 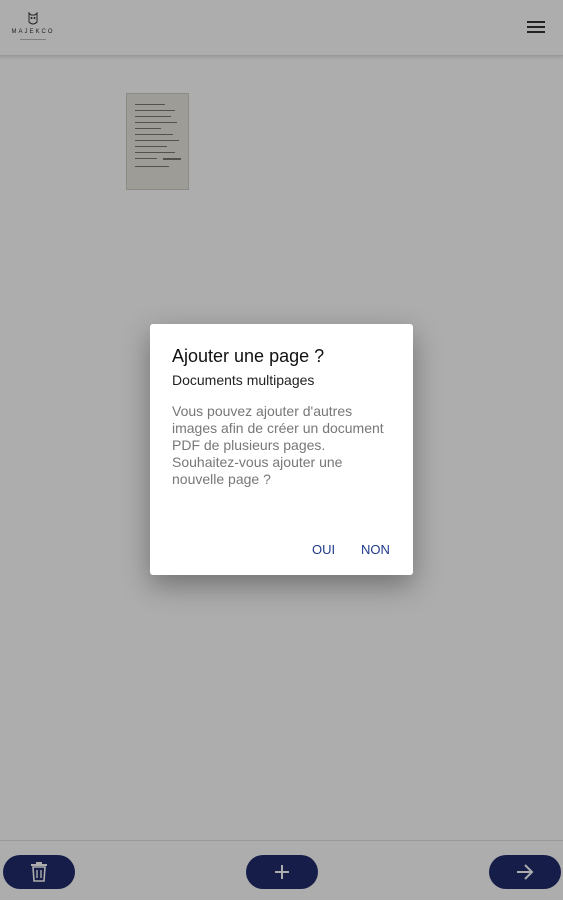 I want to click on no-button: NON, so click(x=375, y=549).